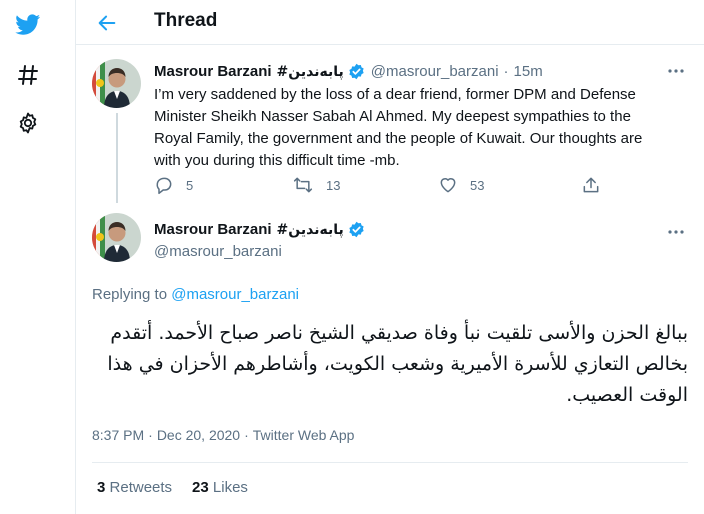 The width and height of the screenshot is (704, 514). I want to click on tweet-meta: 8:37 PM · Dec 20, 2020 · Twitter Web App, so click(223, 435).